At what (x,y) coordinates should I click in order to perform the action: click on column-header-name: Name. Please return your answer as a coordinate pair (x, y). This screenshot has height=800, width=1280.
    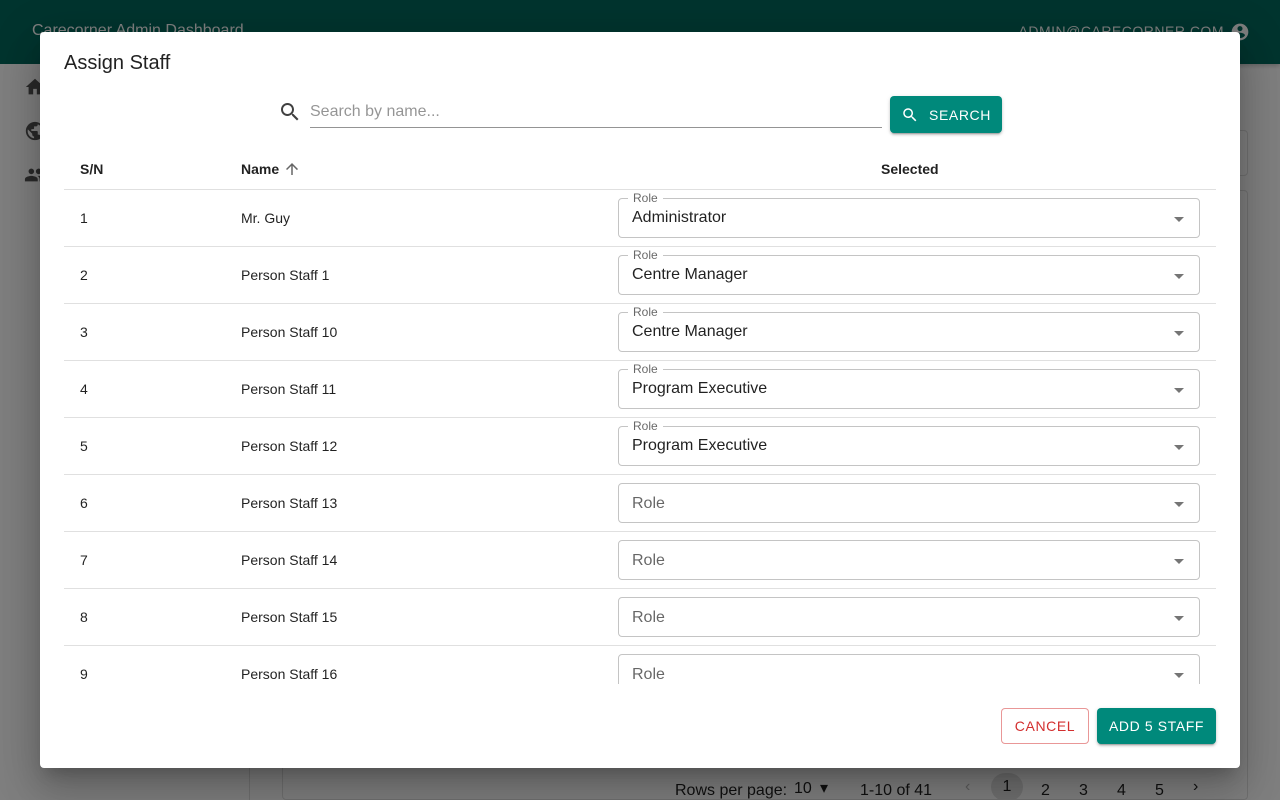
    Looking at the image, I should click on (271, 169).